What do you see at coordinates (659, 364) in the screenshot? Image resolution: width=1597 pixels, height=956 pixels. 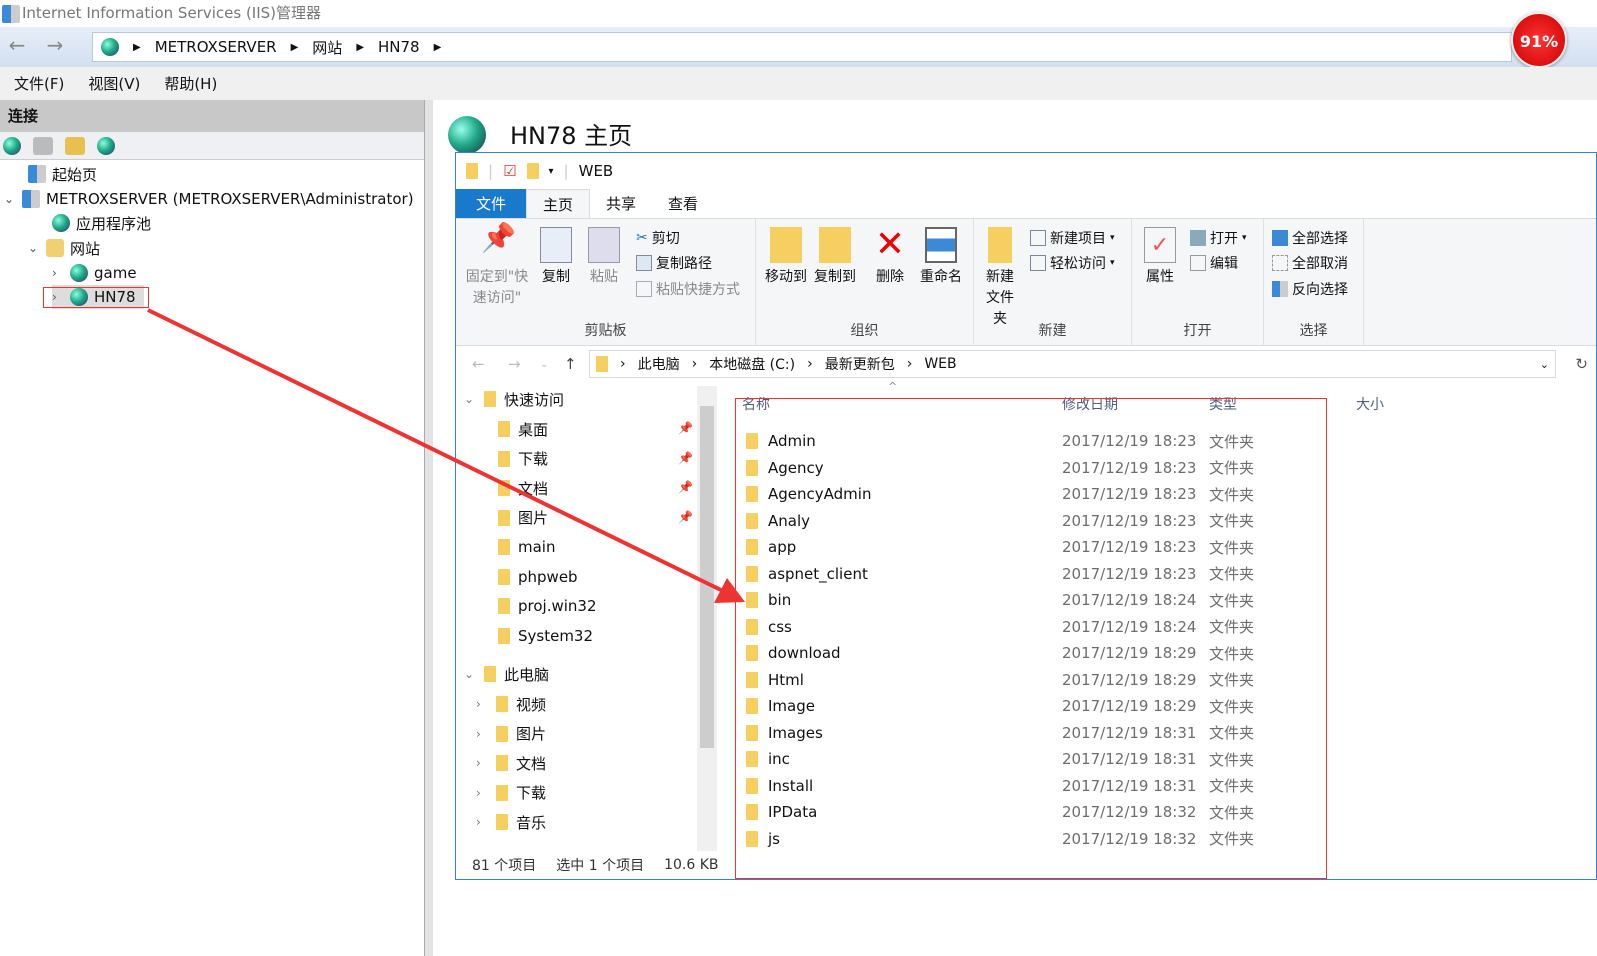 I see `path-crumb: 此电脑` at bounding box center [659, 364].